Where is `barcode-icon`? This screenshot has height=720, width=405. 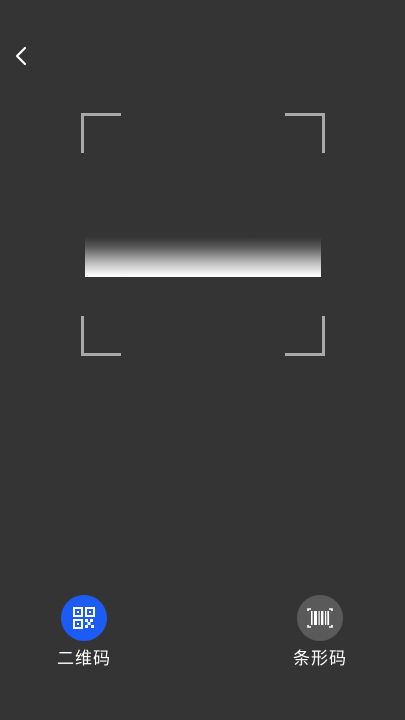 barcode-icon is located at coordinates (320, 618).